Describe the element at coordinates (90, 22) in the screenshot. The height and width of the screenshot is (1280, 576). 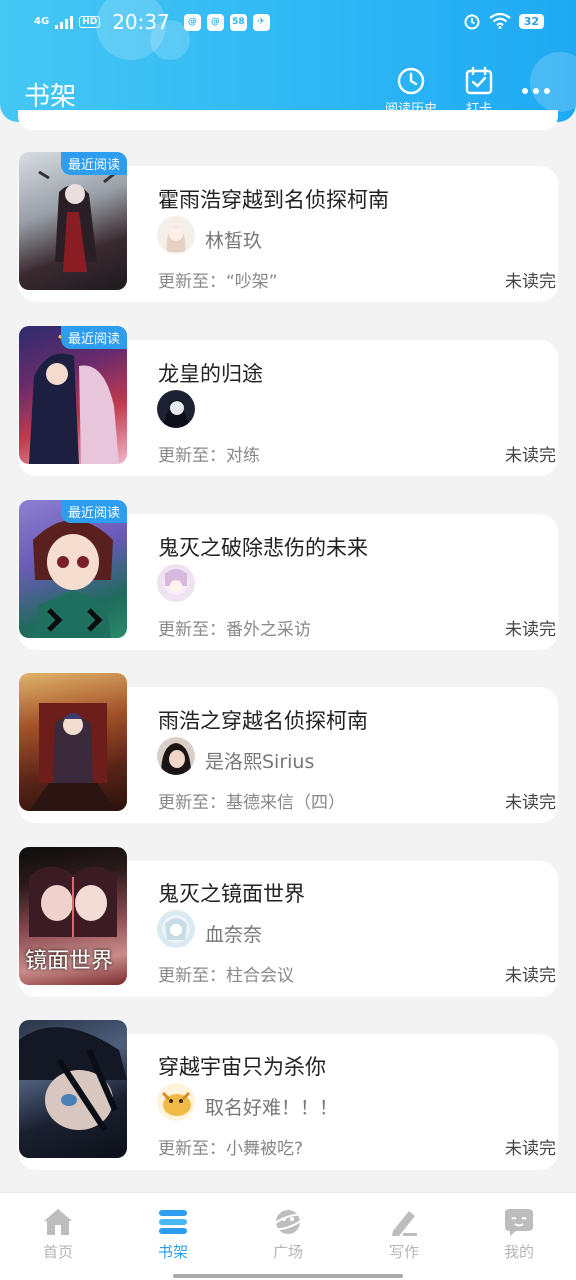
I see `hd-icon: HD` at that location.